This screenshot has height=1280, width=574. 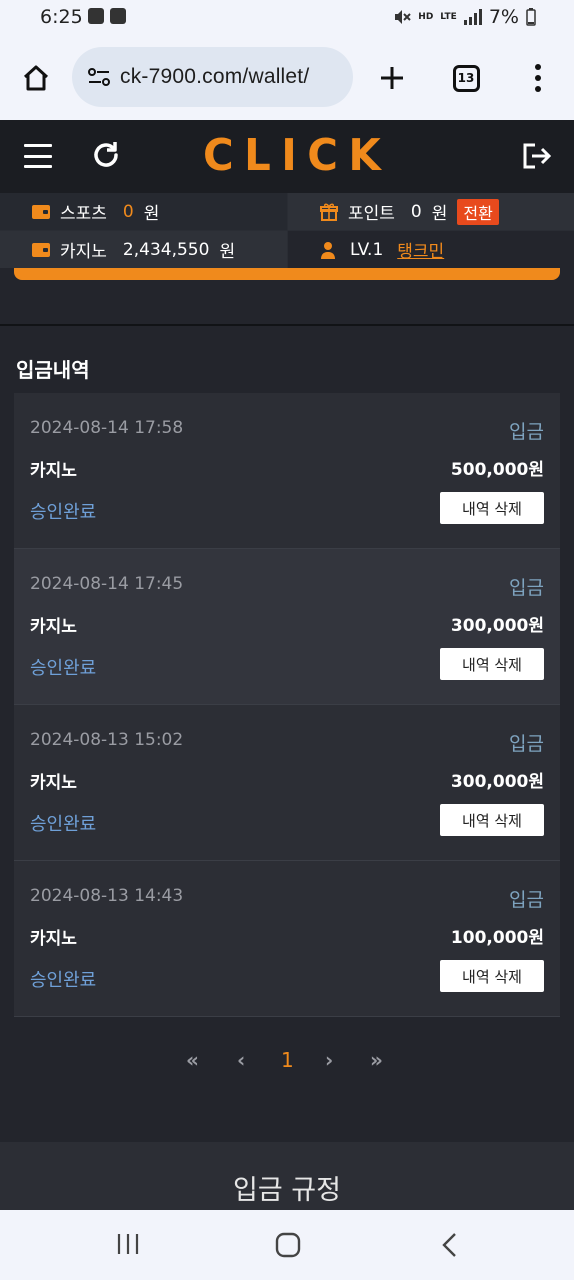 I want to click on convert-button: 전환, so click(x=478, y=211).